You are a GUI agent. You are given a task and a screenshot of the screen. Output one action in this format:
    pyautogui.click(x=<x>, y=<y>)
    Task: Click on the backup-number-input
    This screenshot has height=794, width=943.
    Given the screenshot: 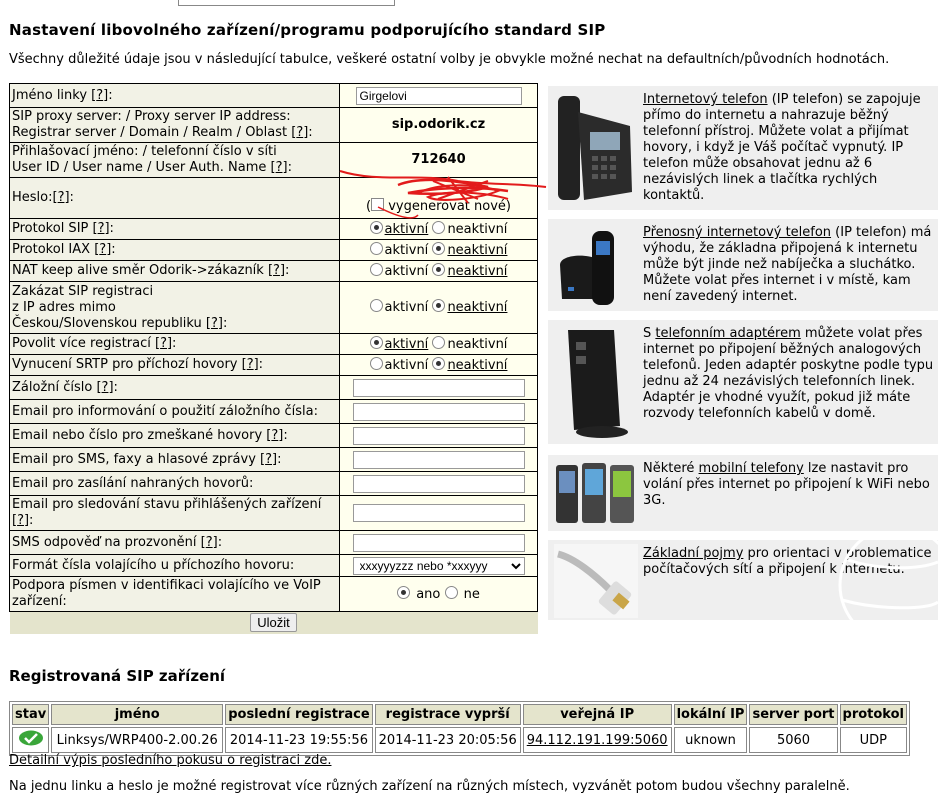 What is the action you would take?
    pyautogui.click(x=438, y=387)
    